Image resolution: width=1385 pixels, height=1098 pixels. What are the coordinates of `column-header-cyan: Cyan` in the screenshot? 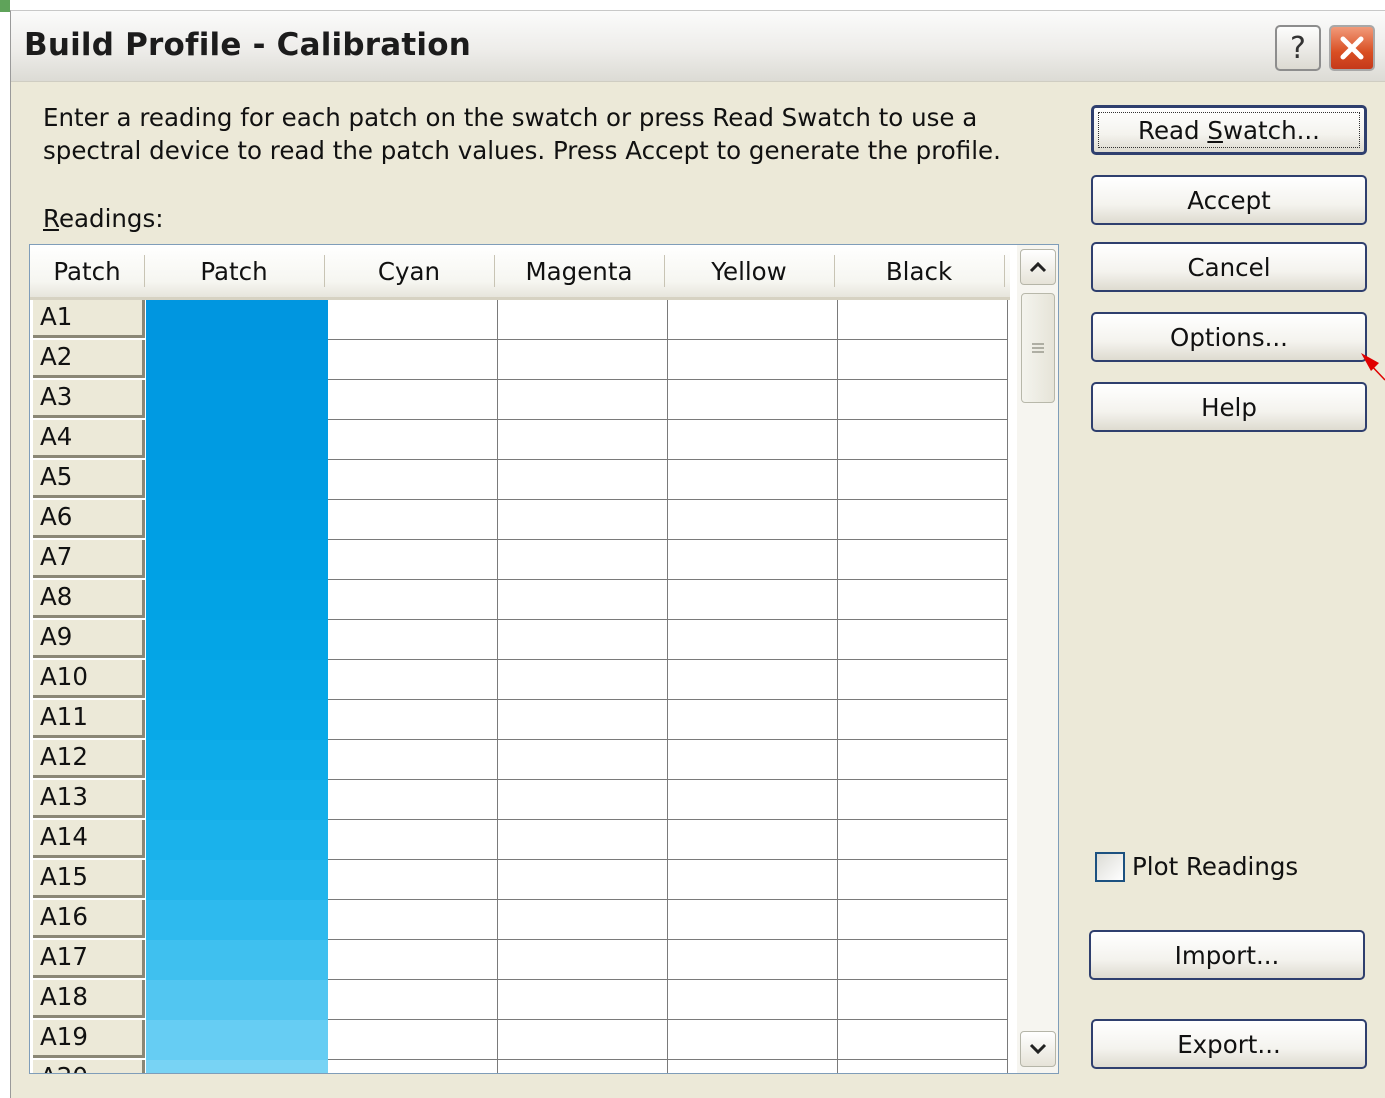 It's located at (409, 271).